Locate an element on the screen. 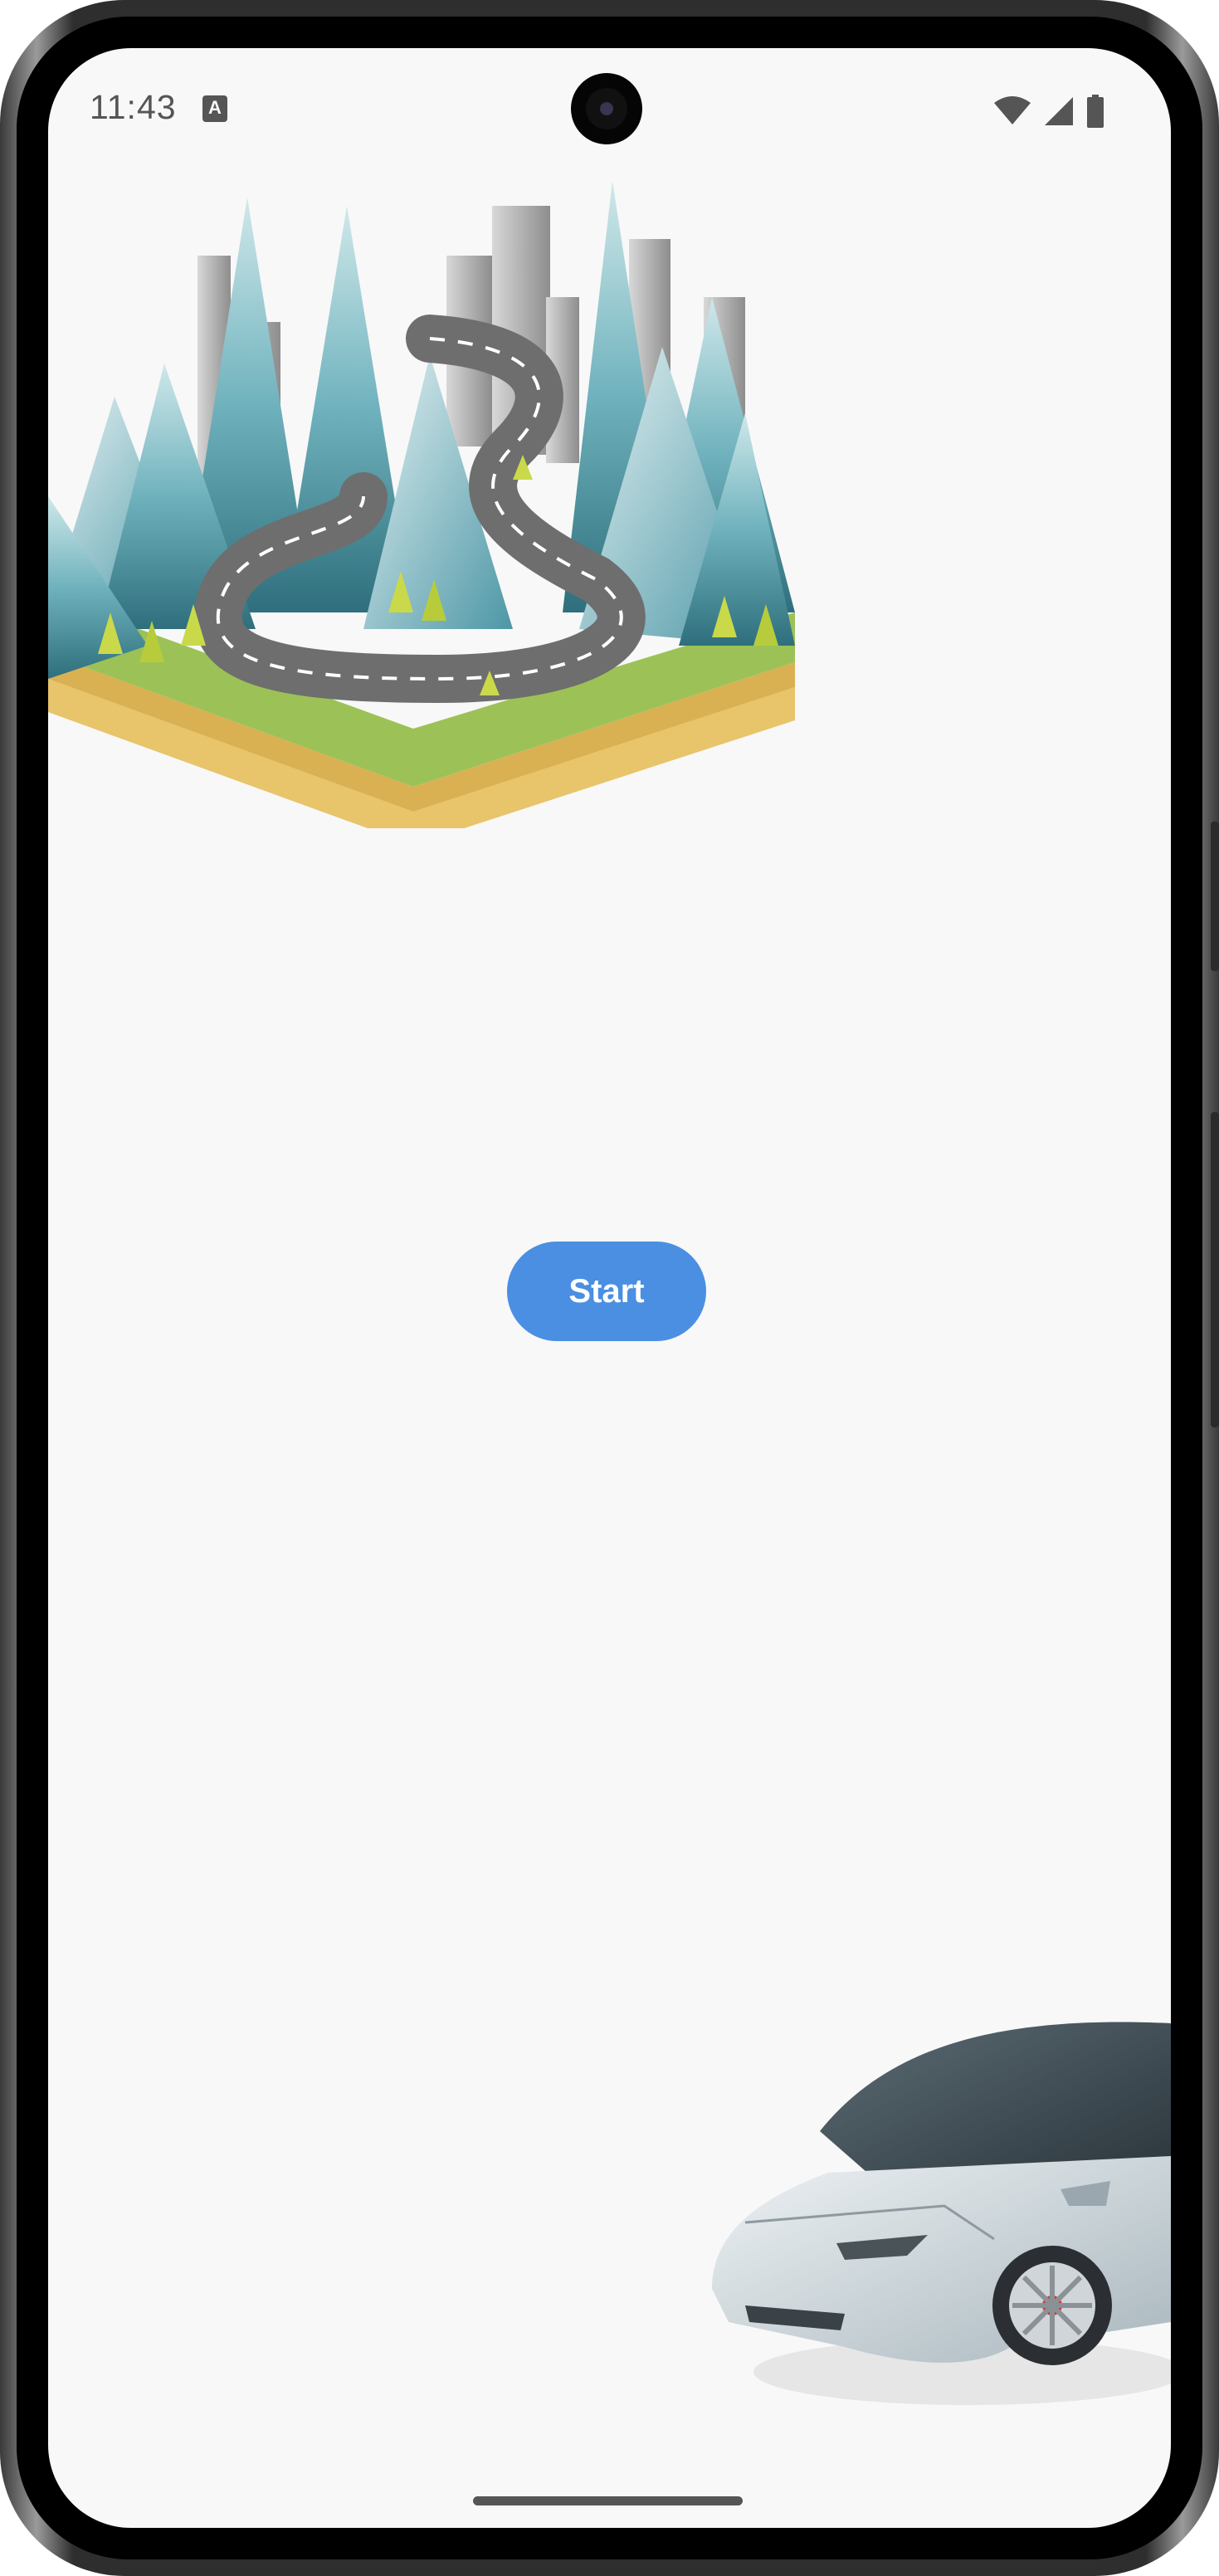 This screenshot has width=1219, height=2576. status-time: 11:43 is located at coordinates (134, 107).